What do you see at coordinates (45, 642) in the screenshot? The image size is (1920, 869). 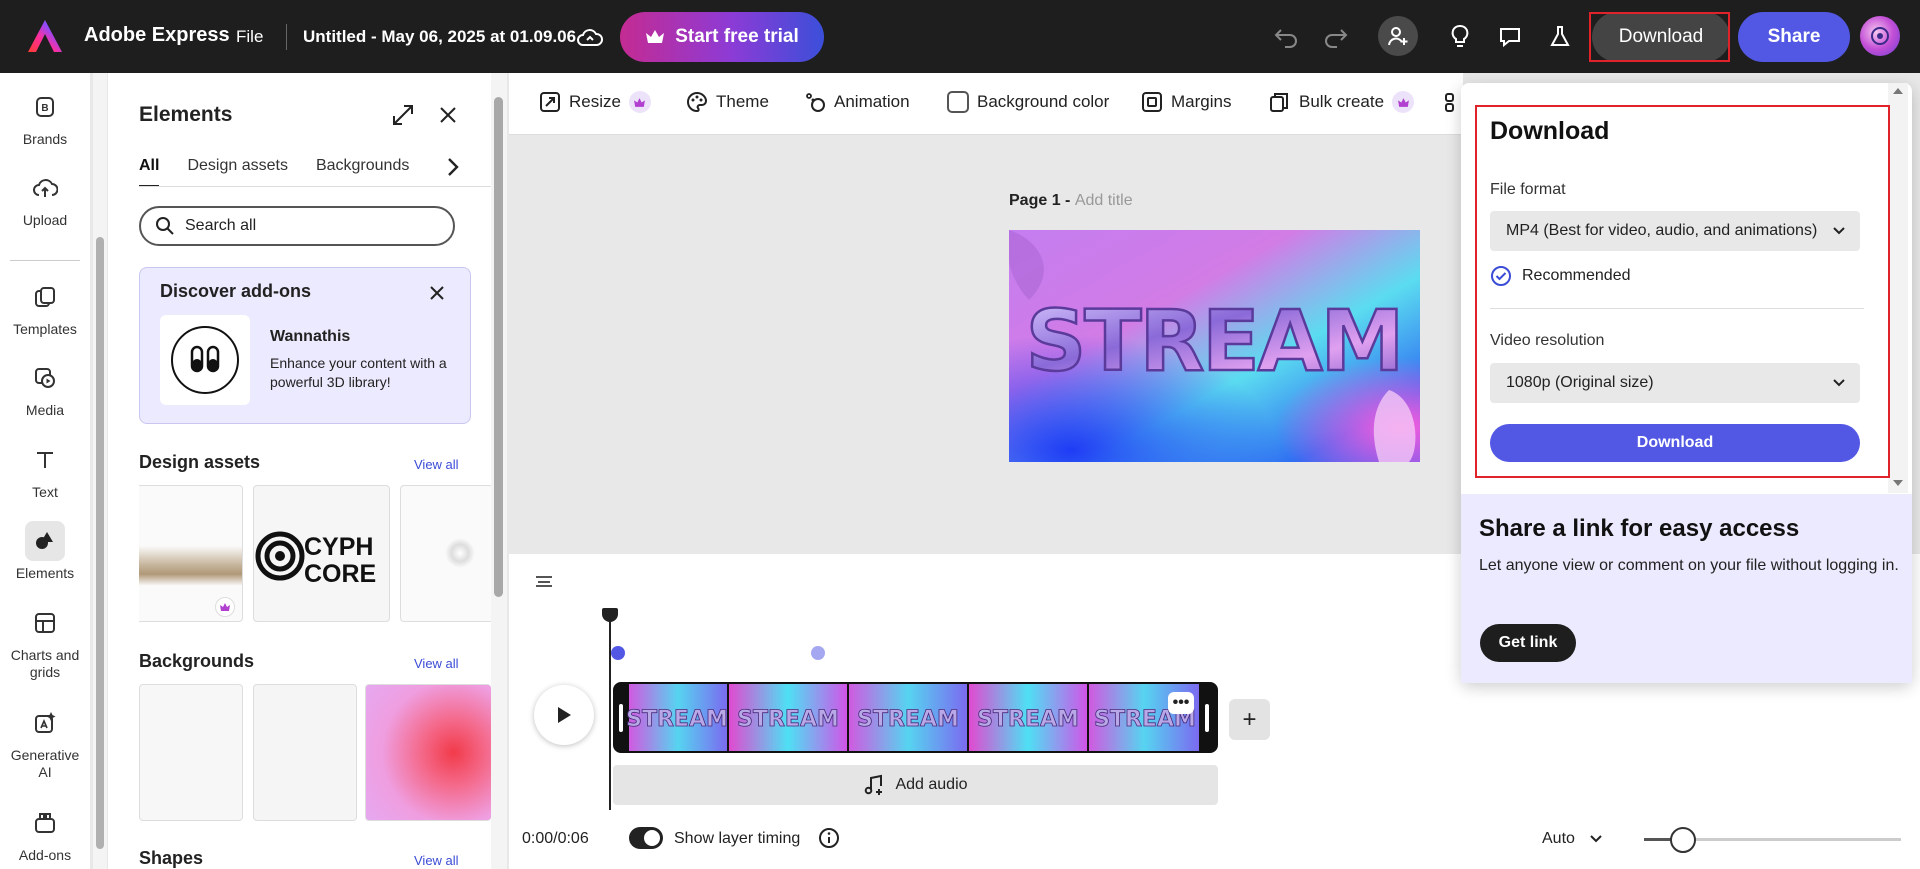 I see `rail-item-charts: Charts and grids` at bounding box center [45, 642].